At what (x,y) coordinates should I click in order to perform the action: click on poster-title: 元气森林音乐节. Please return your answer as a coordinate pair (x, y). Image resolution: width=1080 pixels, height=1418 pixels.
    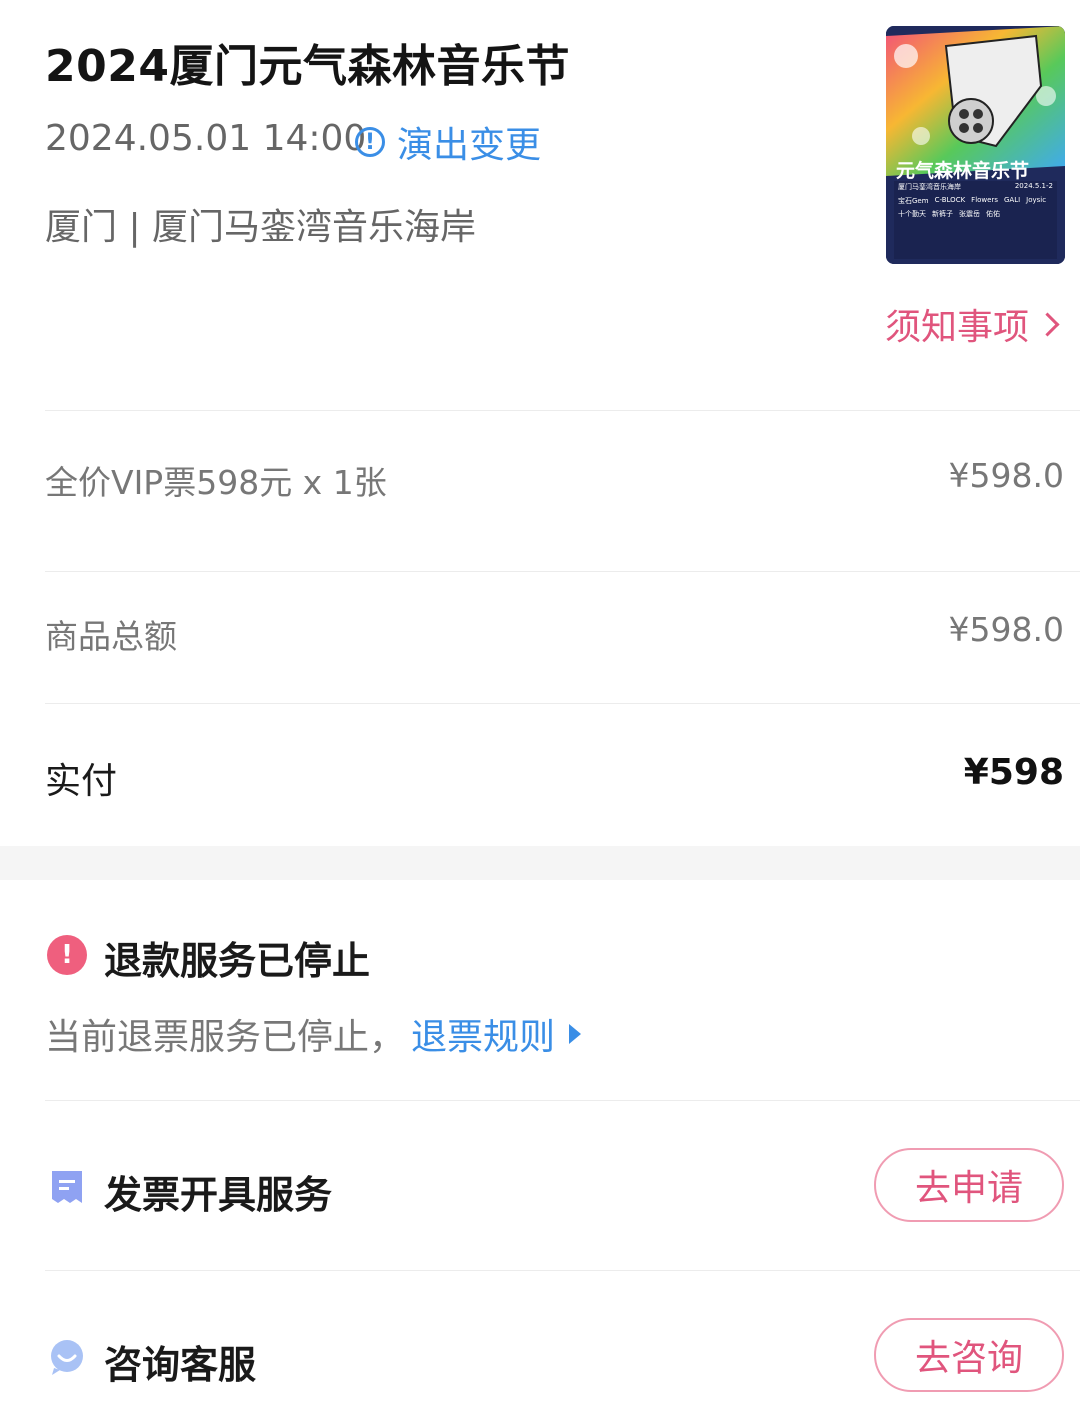
    Looking at the image, I should click on (963, 171).